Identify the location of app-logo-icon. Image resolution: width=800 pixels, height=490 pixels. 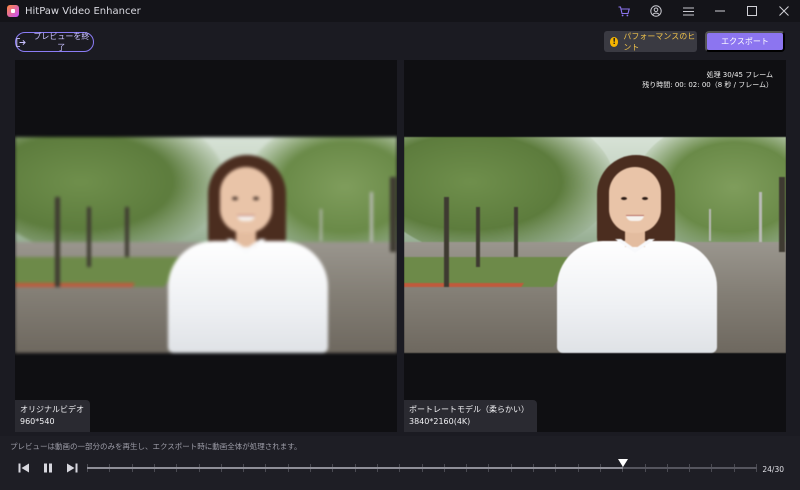
(13, 11).